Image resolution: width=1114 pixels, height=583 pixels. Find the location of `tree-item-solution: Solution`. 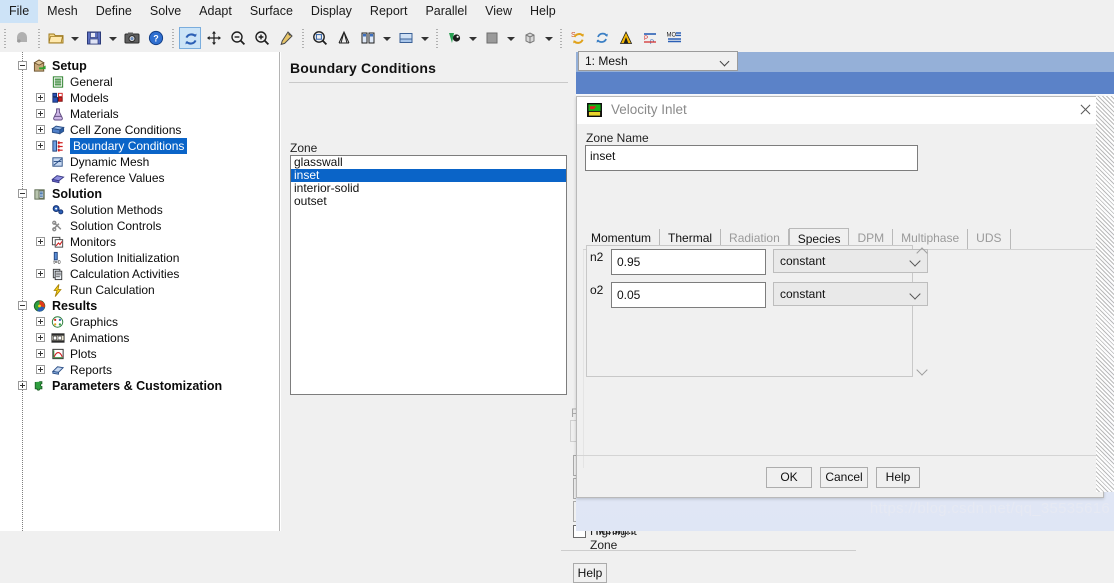

tree-item-solution: Solution is located at coordinates (139, 194).